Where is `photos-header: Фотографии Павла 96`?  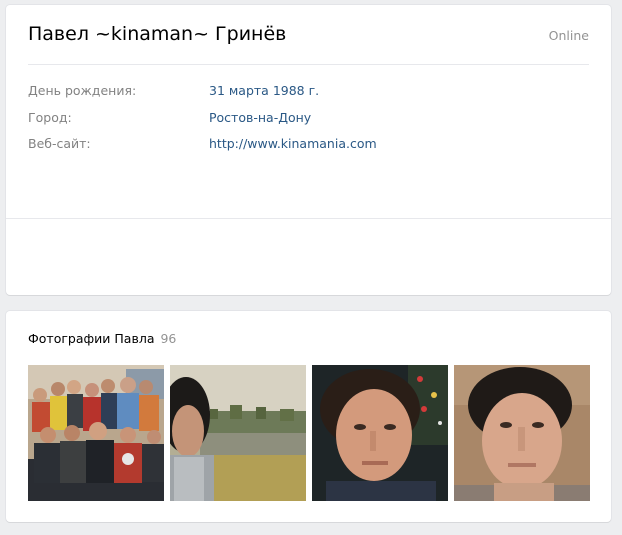
photos-header: Фотографии Павла 96 is located at coordinates (102, 338).